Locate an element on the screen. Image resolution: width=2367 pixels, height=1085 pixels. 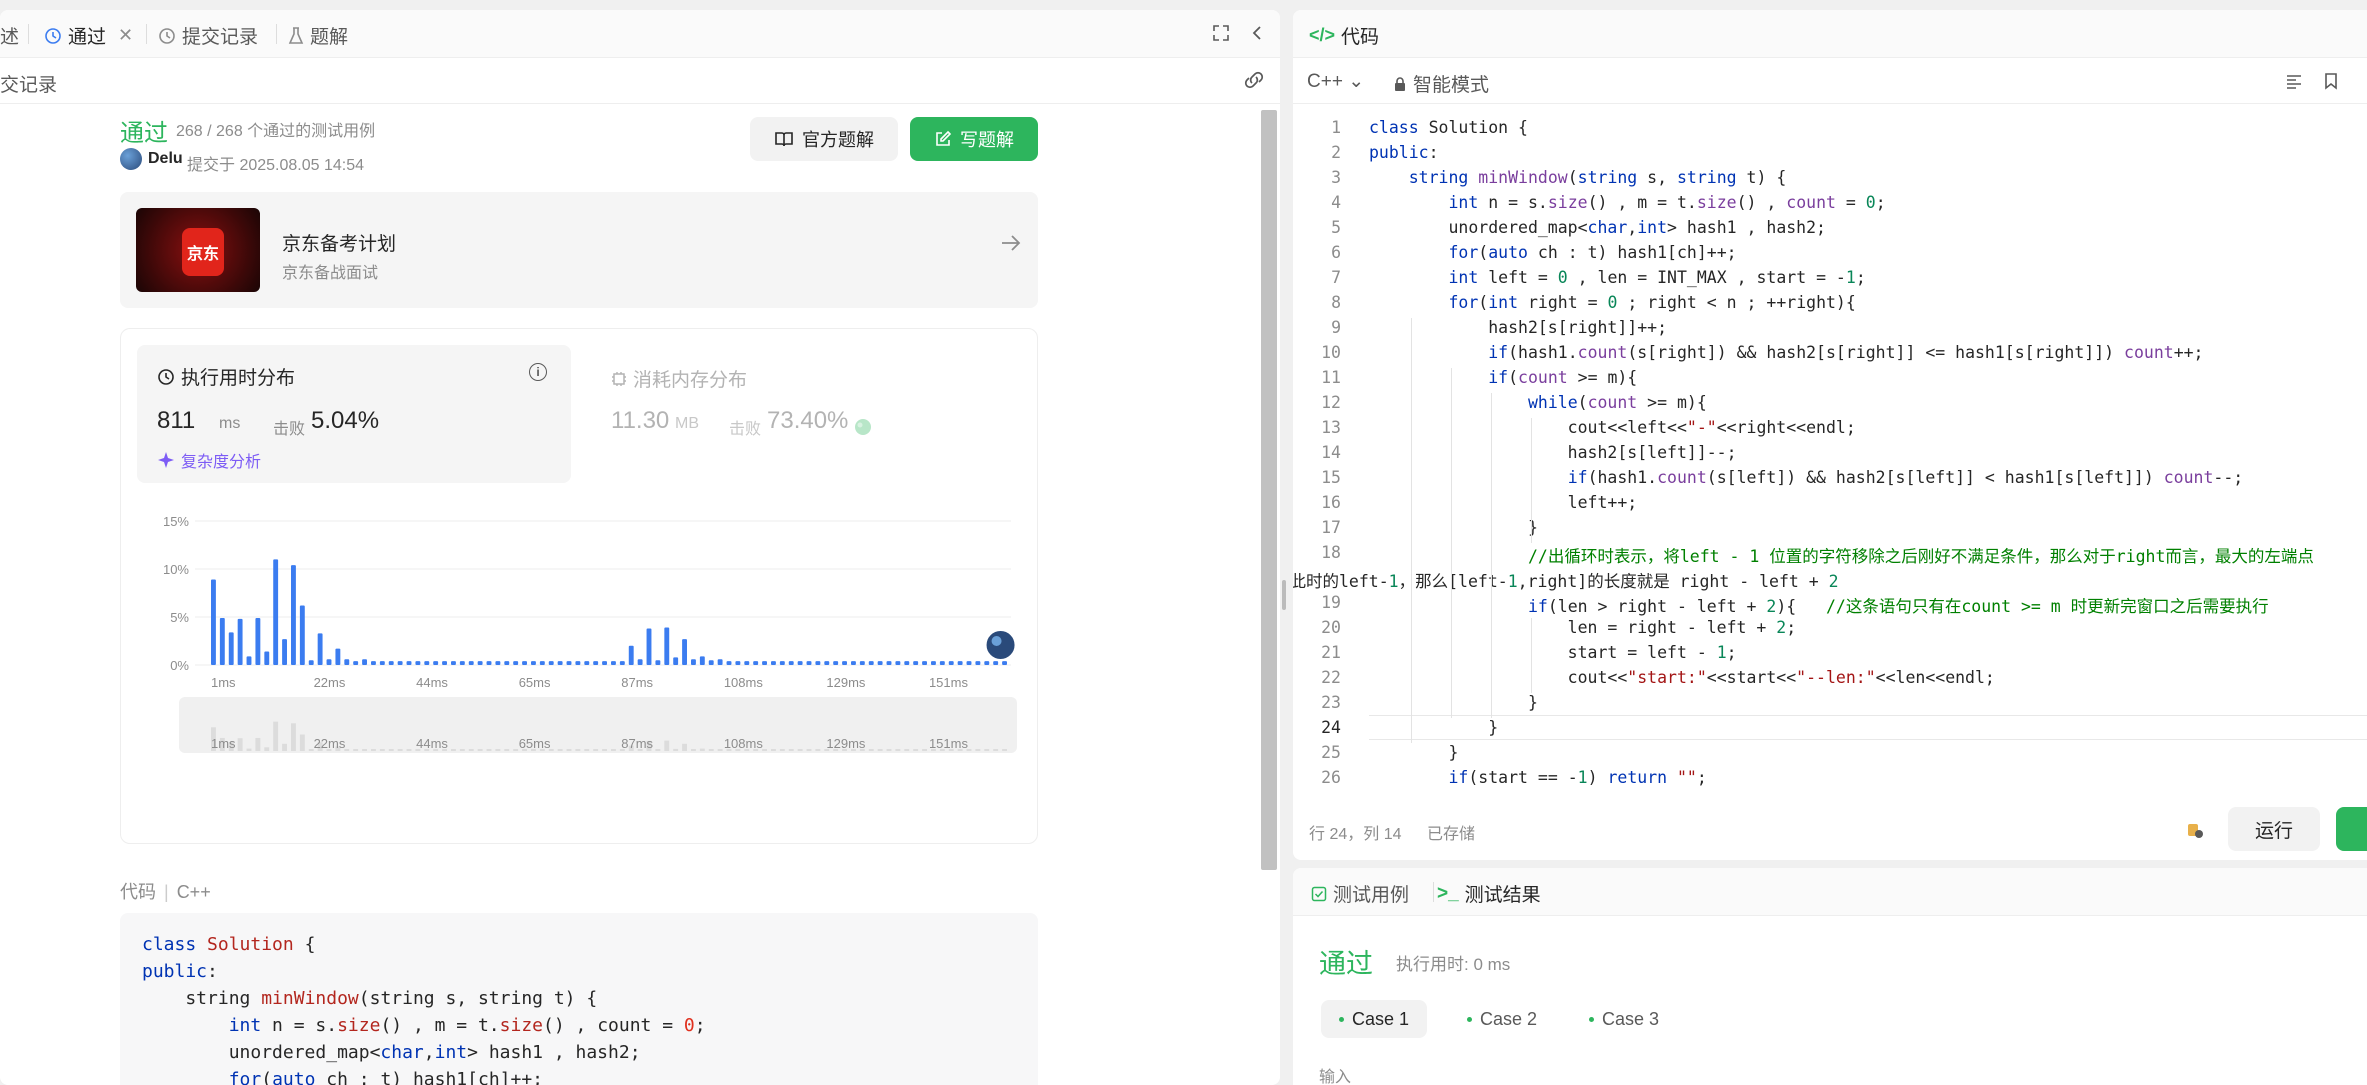
smart-mode-toggle: 智能模式 is located at coordinates (1441, 83).